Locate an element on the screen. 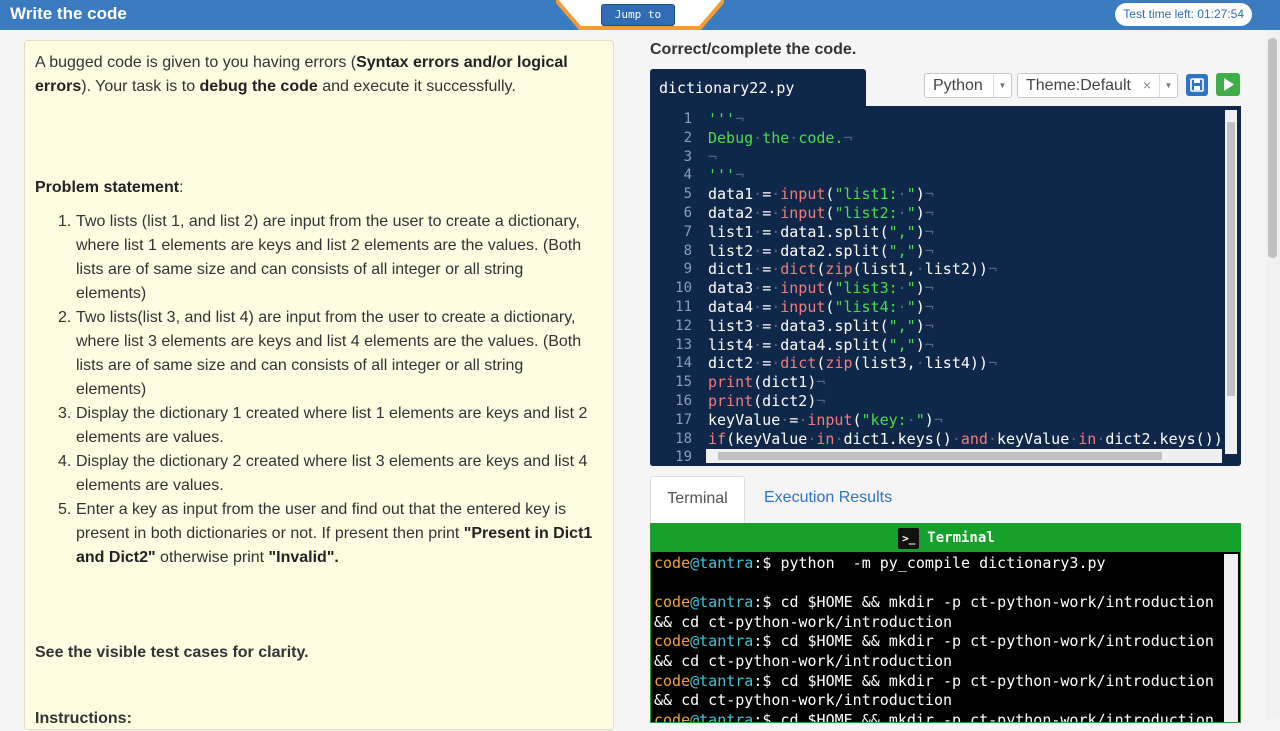 This screenshot has width=1280, height=731. code-line: 11 data4·=·input("list4:·")¬ is located at coordinates (937, 307).